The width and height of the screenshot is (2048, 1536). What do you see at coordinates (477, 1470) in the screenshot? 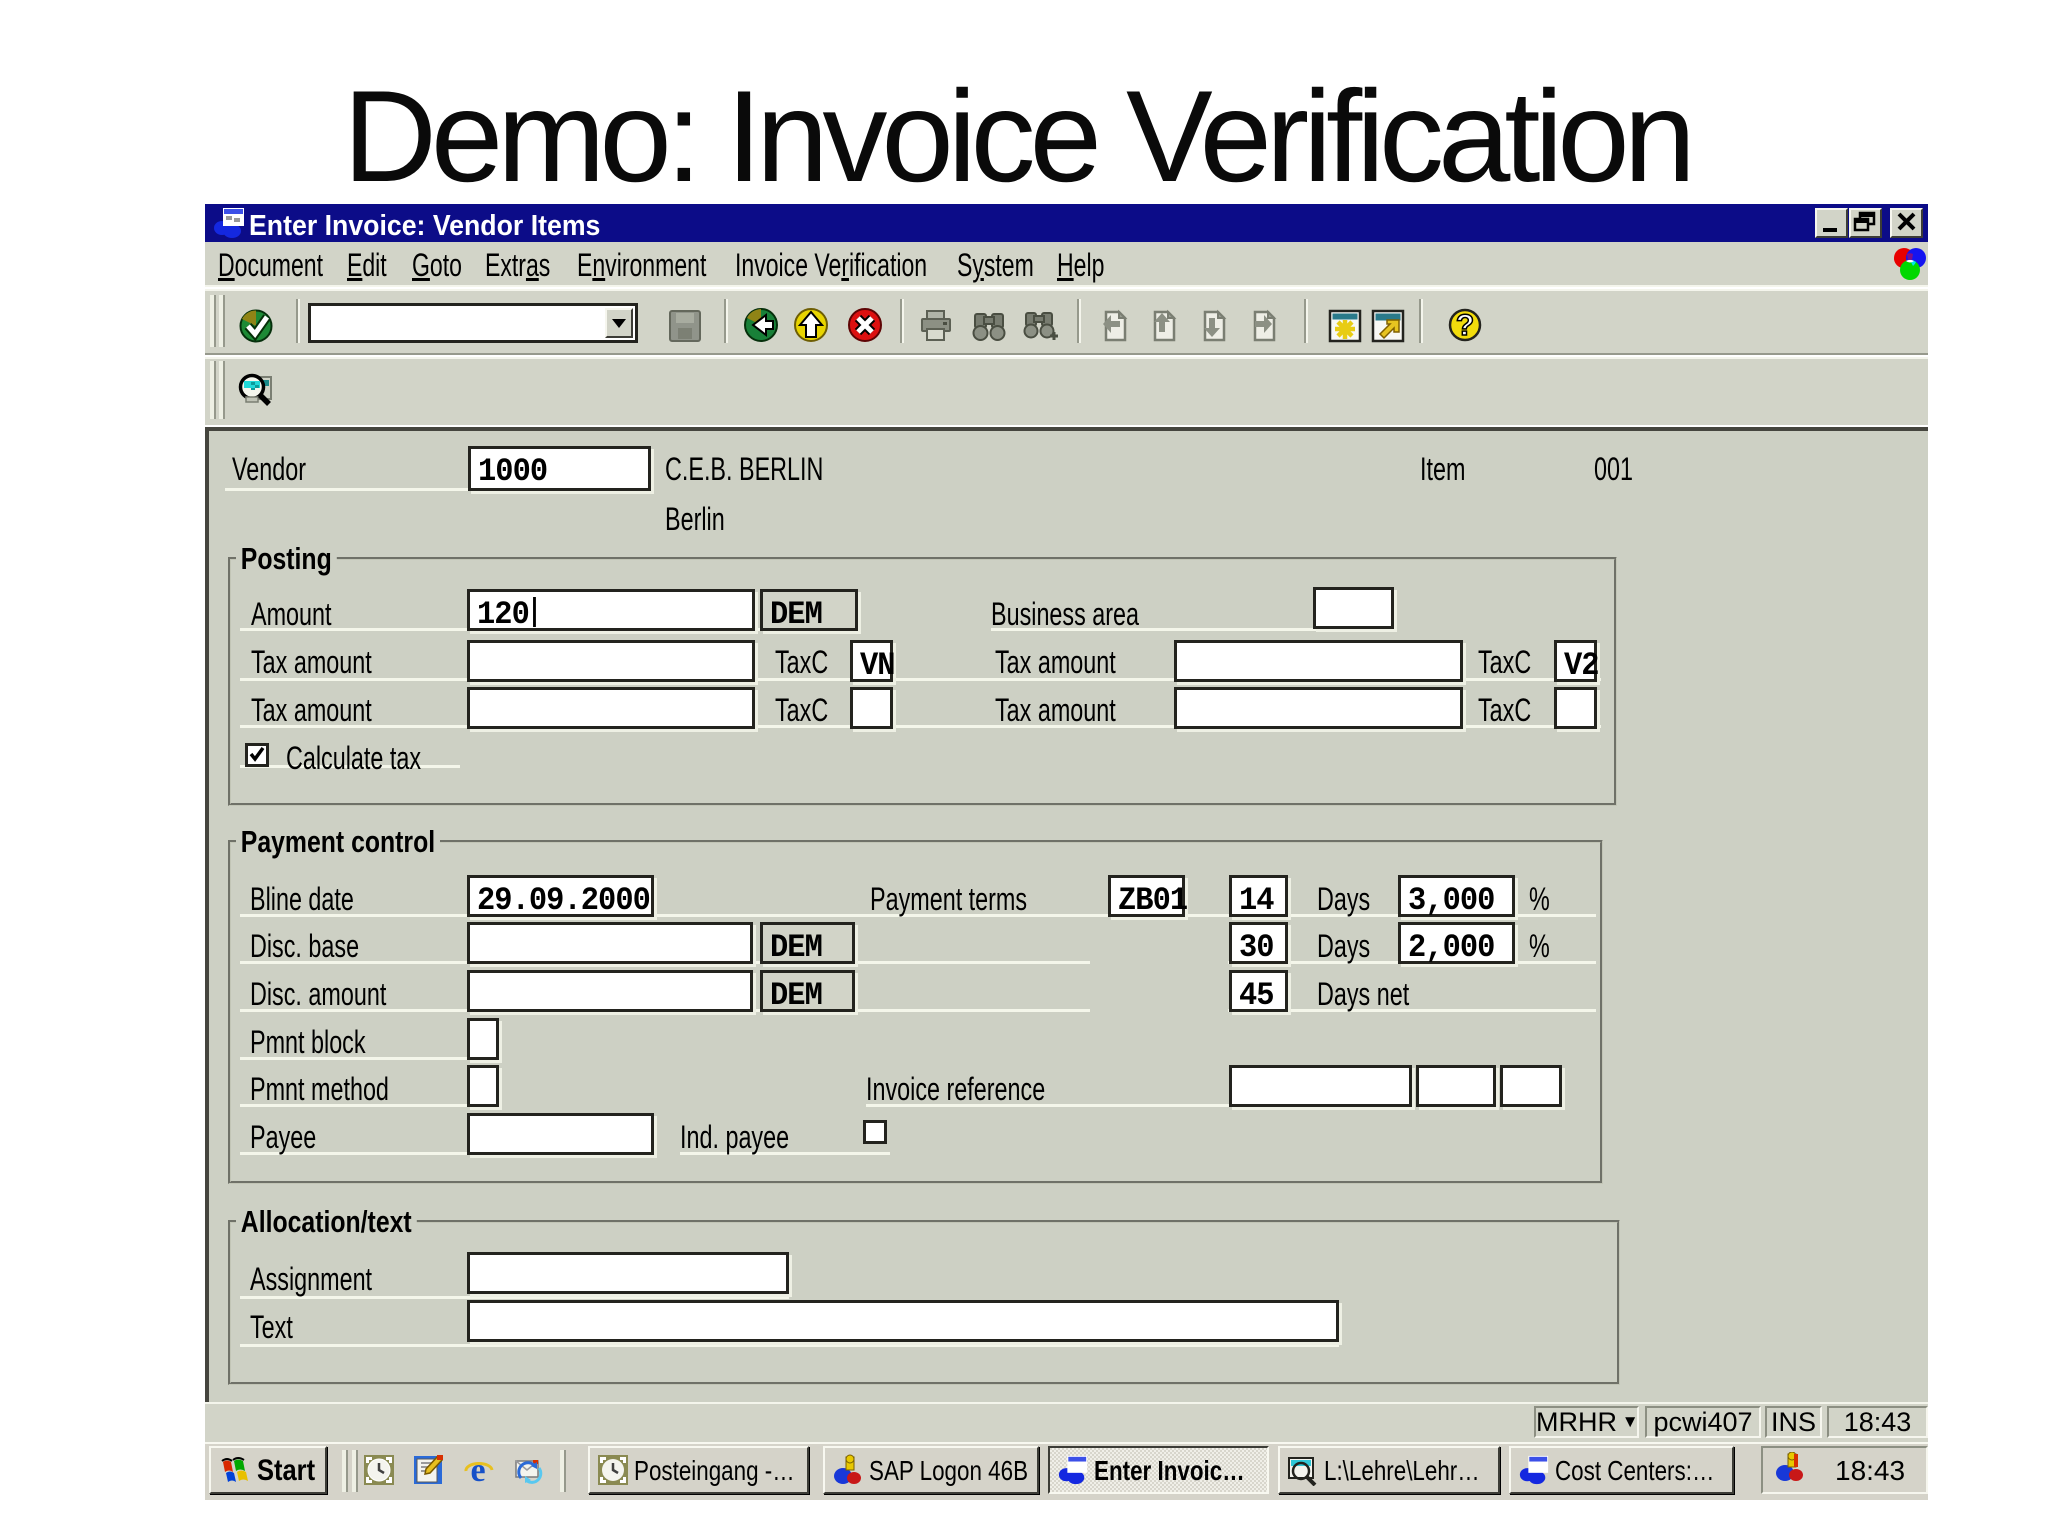
I see `svg-text: e` at bounding box center [477, 1470].